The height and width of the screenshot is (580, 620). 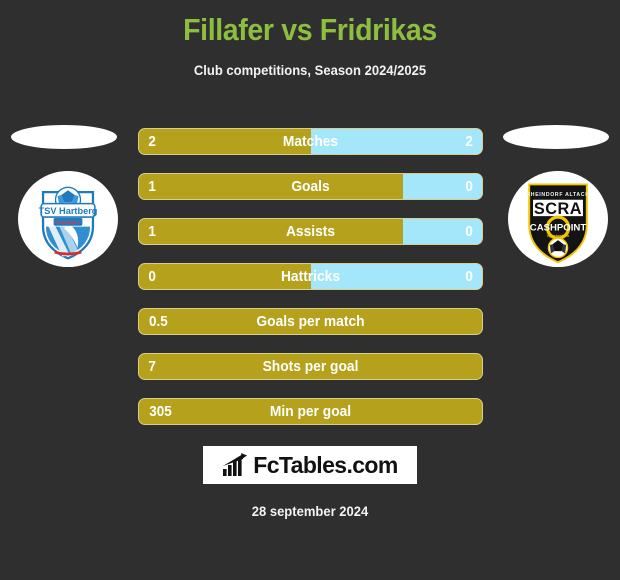 What do you see at coordinates (68, 223) in the screenshot?
I see `home-badge-sub-text: FUSSBALL` at bounding box center [68, 223].